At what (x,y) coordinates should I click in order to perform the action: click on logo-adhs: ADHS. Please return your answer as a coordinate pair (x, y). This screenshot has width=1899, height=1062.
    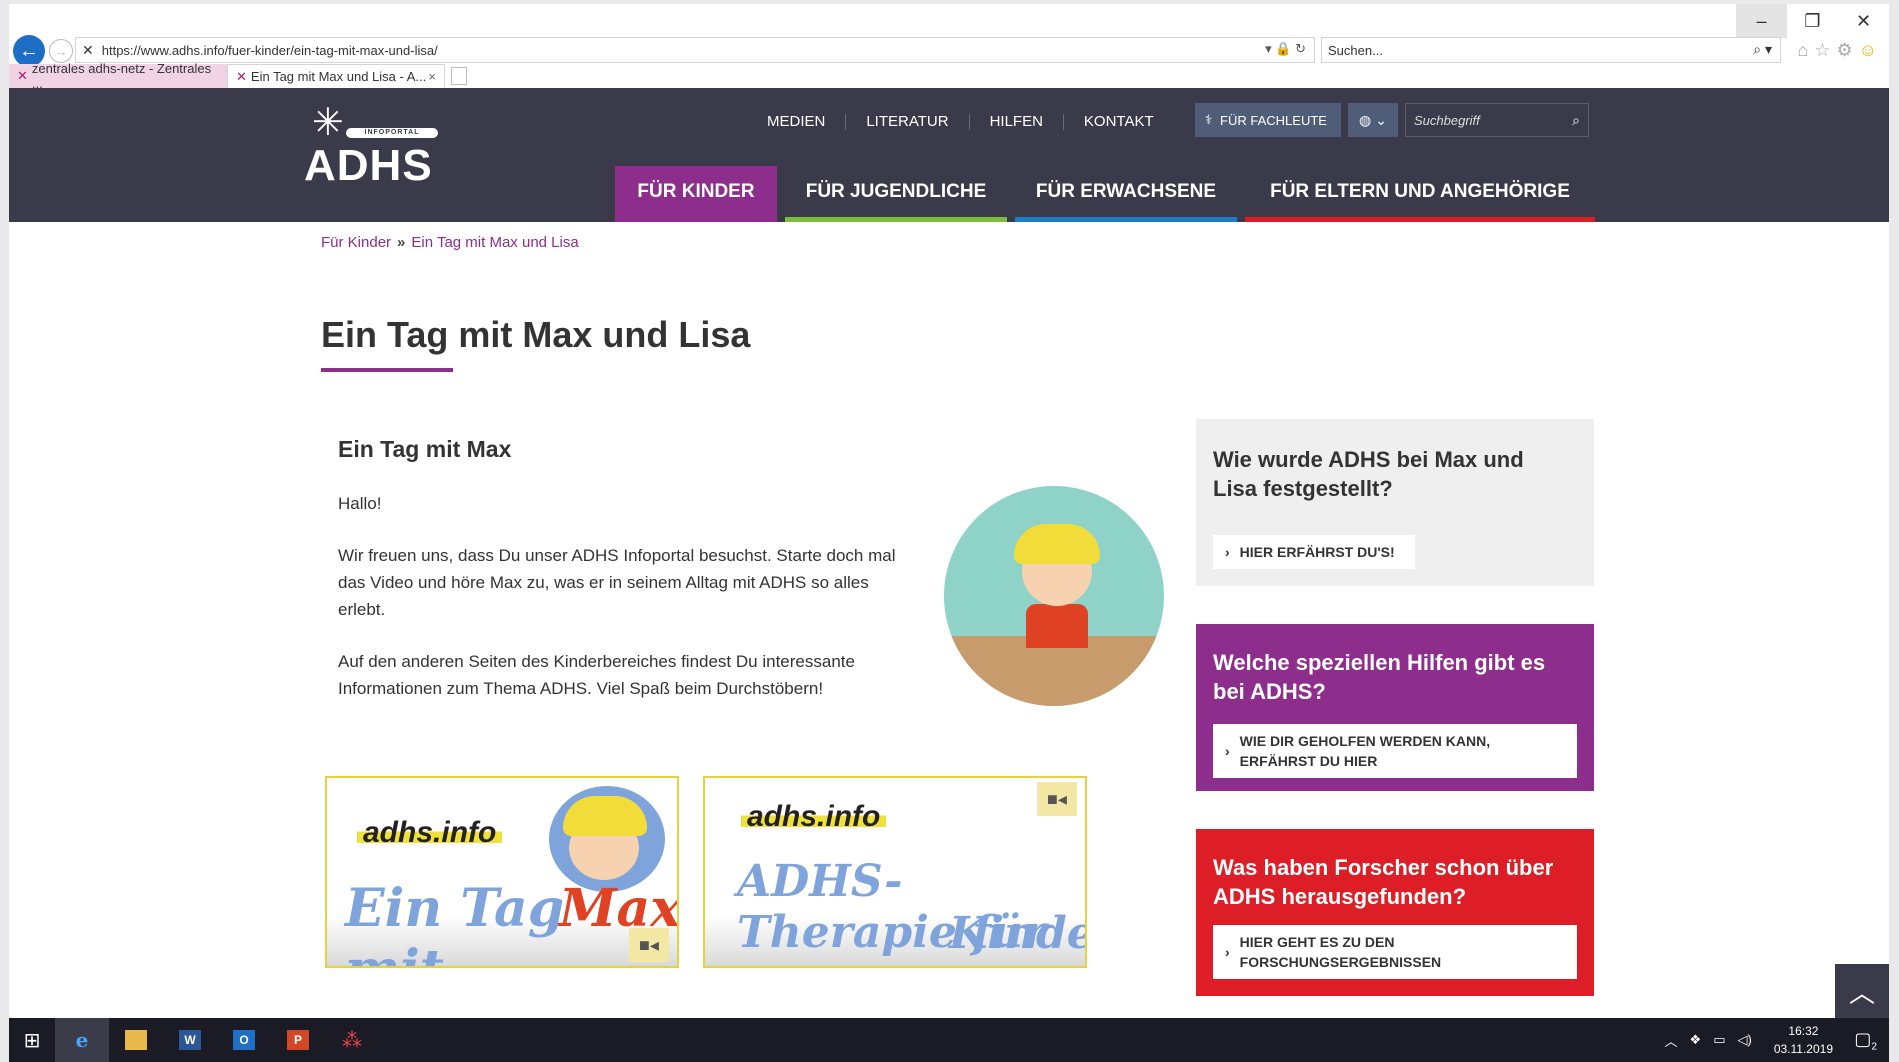
    Looking at the image, I should click on (368, 165).